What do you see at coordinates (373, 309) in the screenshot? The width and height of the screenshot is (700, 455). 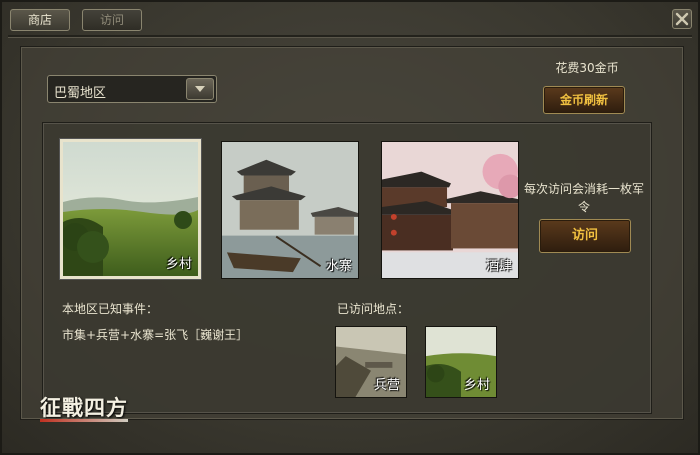 I see `visited-places-heading: 已访问地点：` at bounding box center [373, 309].